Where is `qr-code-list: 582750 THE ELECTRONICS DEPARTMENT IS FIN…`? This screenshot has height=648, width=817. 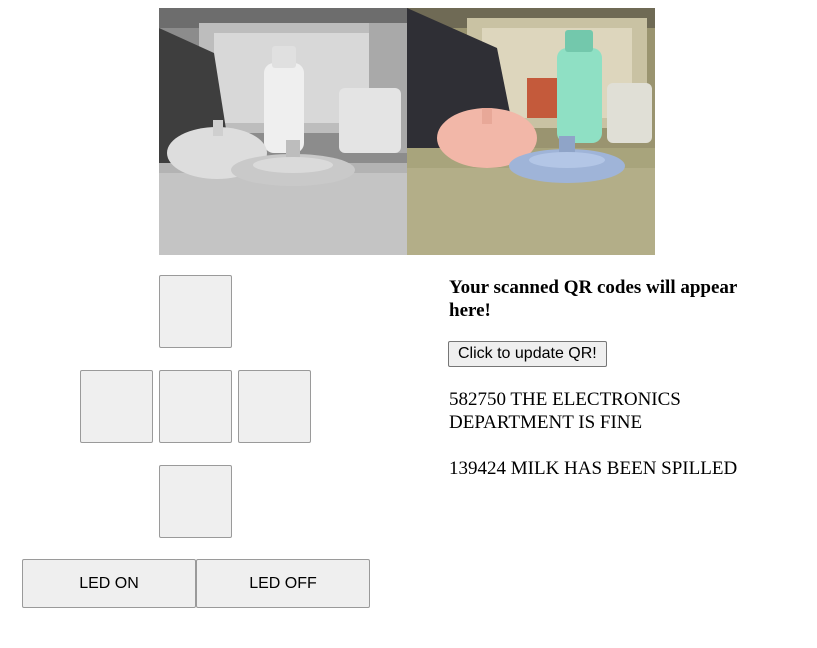
qr-code-list: 582750 THE ELECTRONICS DEPARTMENT IS FIN… is located at coordinates (609, 445).